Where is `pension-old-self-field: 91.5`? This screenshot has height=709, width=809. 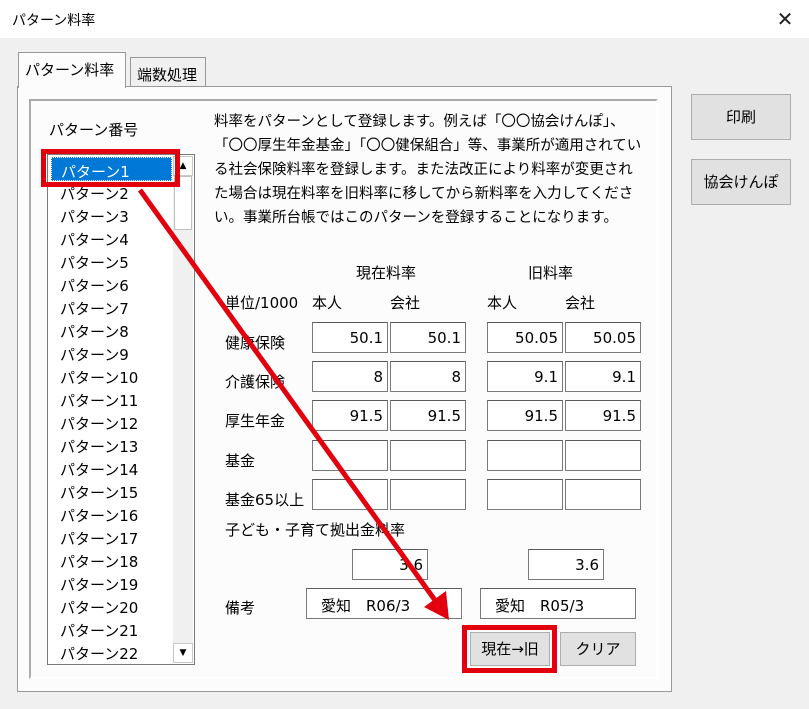 pension-old-self-field: 91.5 is located at coordinates (525, 415).